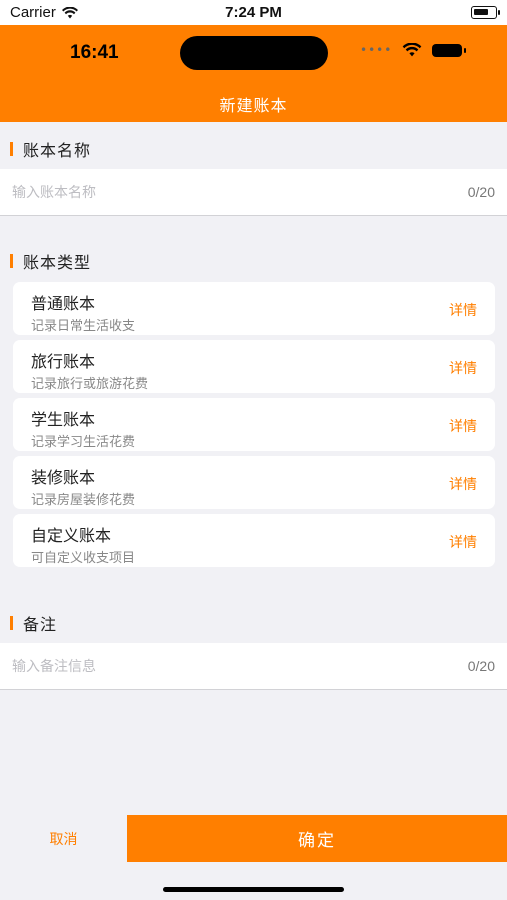 The width and height of the screenshot is (507, 900). I want to click on book-type-name: 普通账本, so click(63, 303).